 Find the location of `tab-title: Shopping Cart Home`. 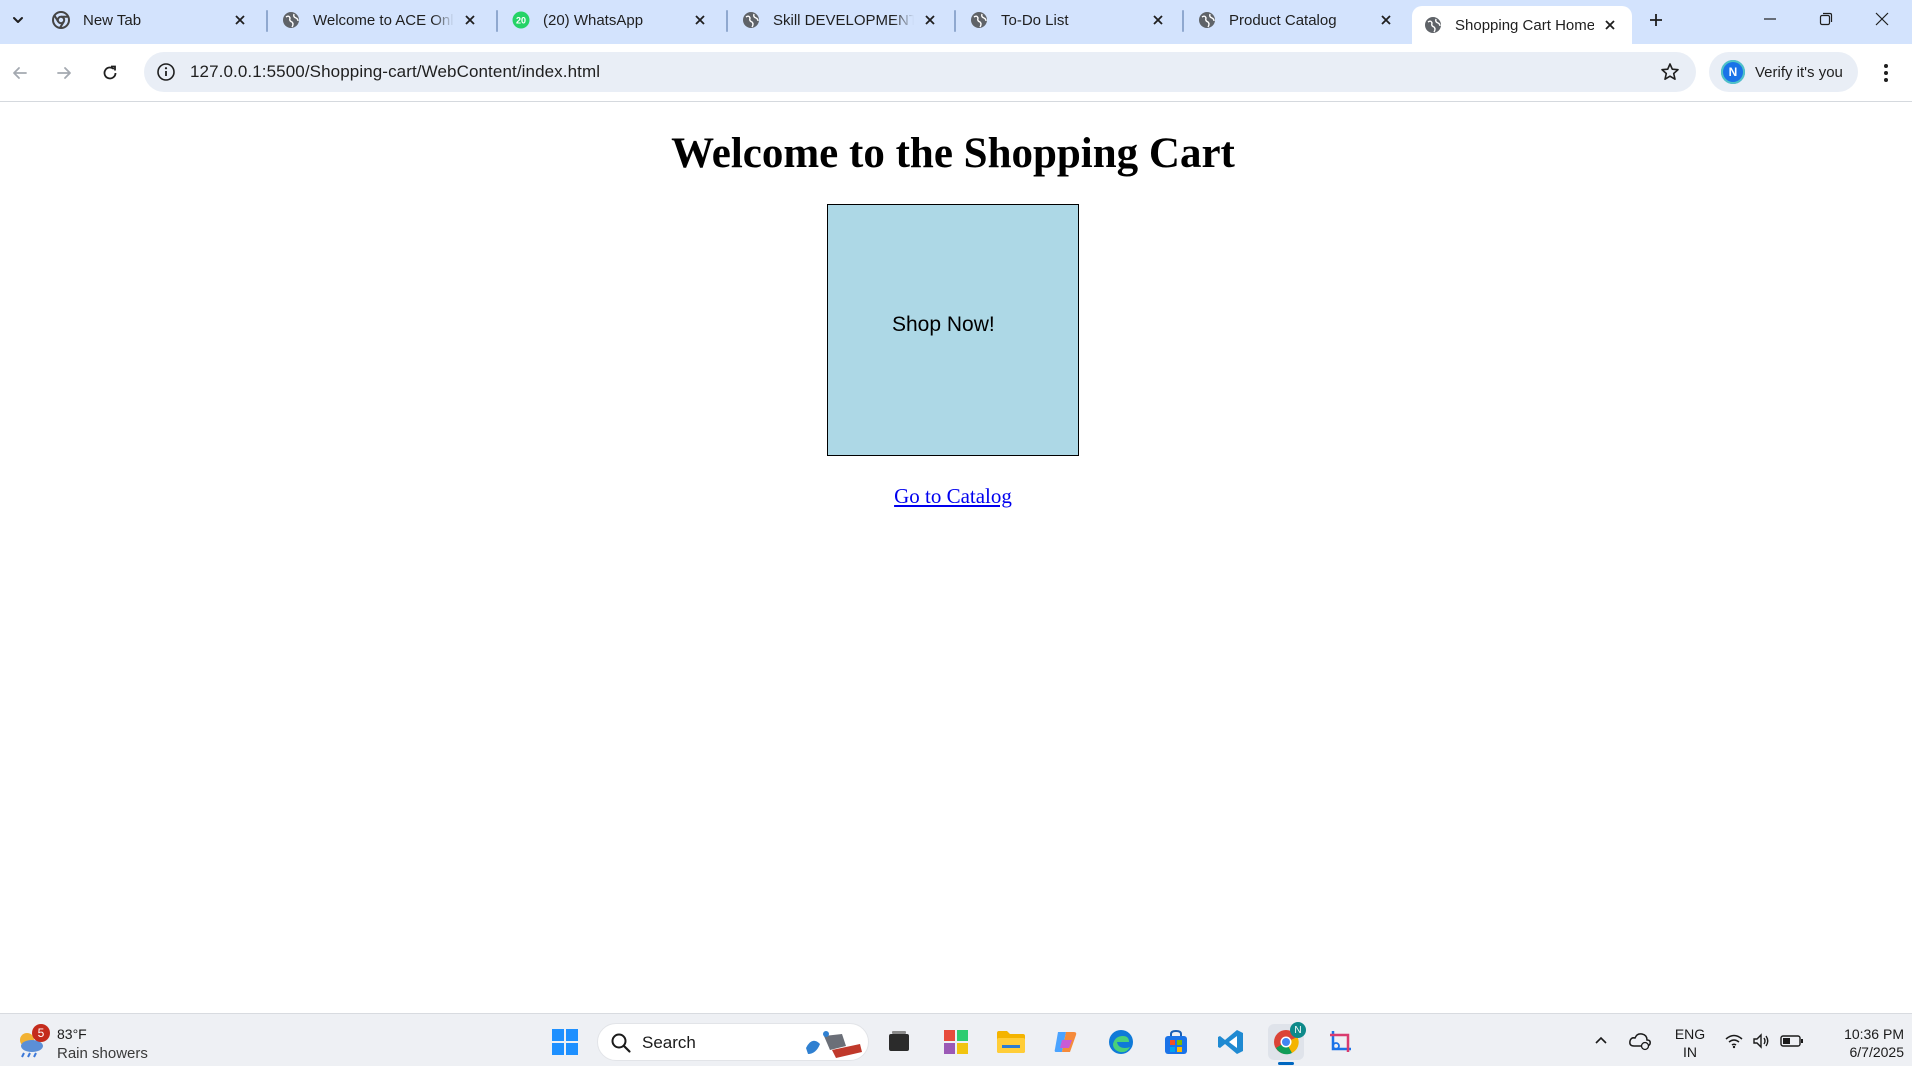

tab-title: Shopping Cart Home is located at coordinates (1524, 25).